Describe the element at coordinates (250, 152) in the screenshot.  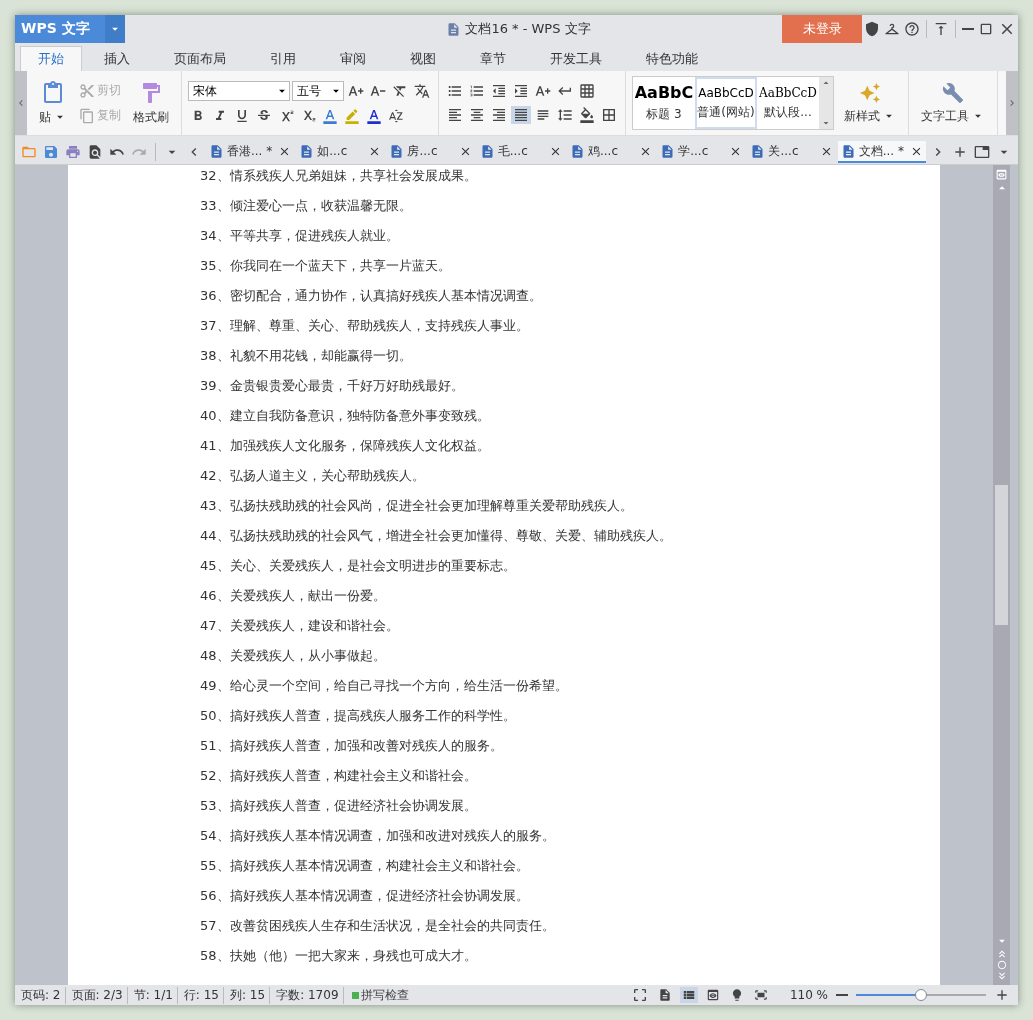
I see `document-tab: 香港... *` at that location.